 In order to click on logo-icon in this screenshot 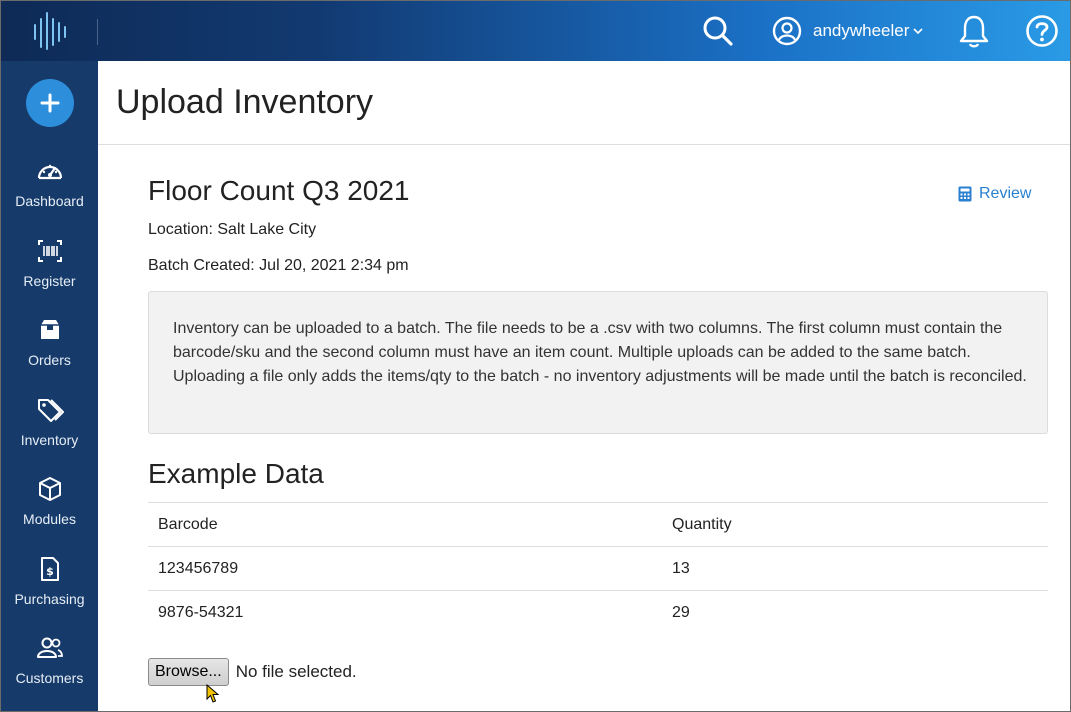, I will do `click(50, 31)`.